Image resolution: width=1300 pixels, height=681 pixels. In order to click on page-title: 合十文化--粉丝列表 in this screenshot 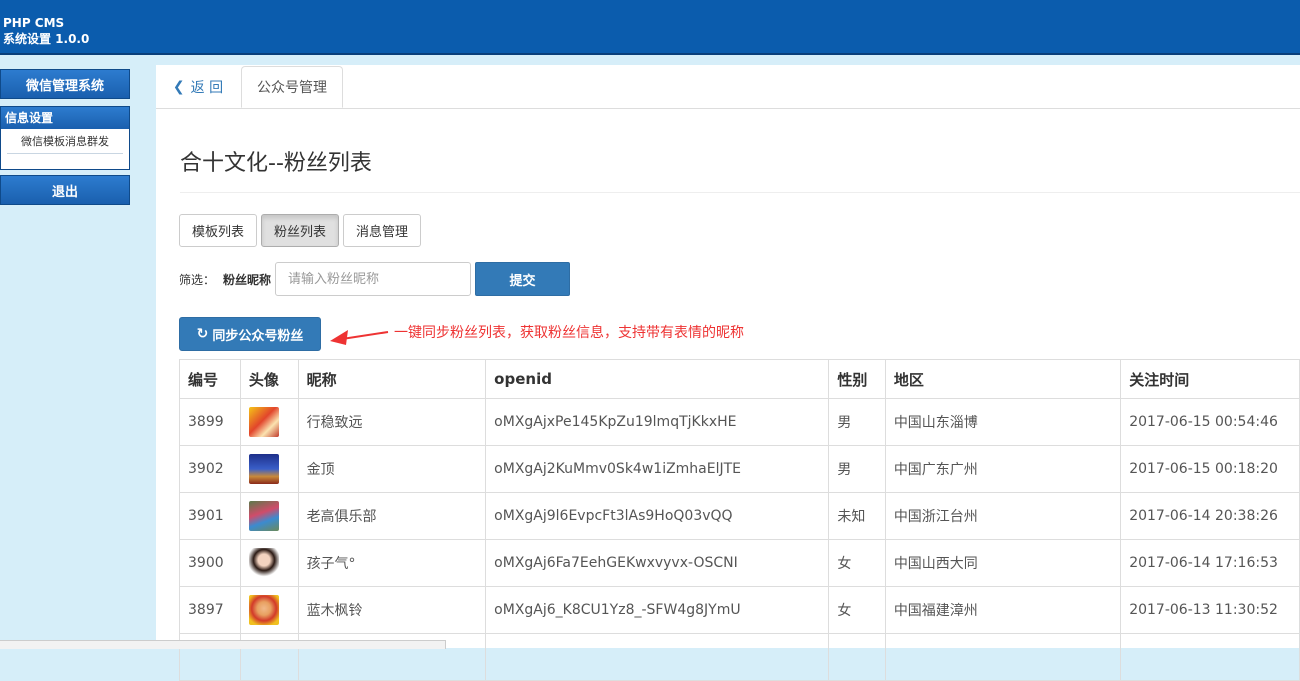, I will do `click(276, 163)`.